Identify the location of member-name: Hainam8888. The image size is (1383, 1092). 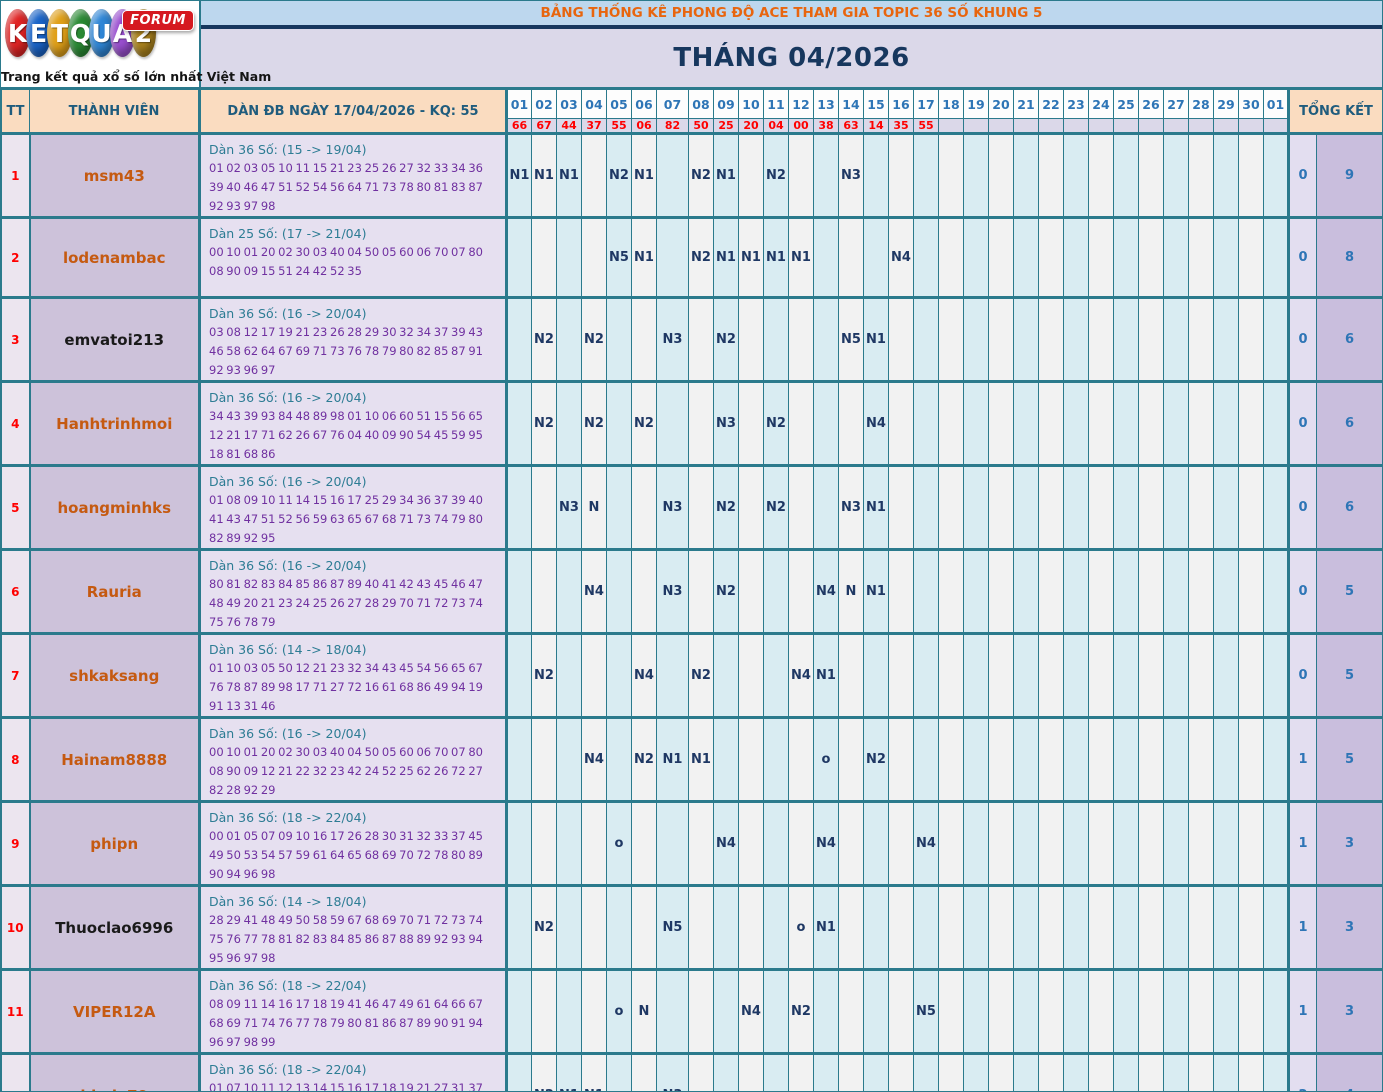
(114, 759).